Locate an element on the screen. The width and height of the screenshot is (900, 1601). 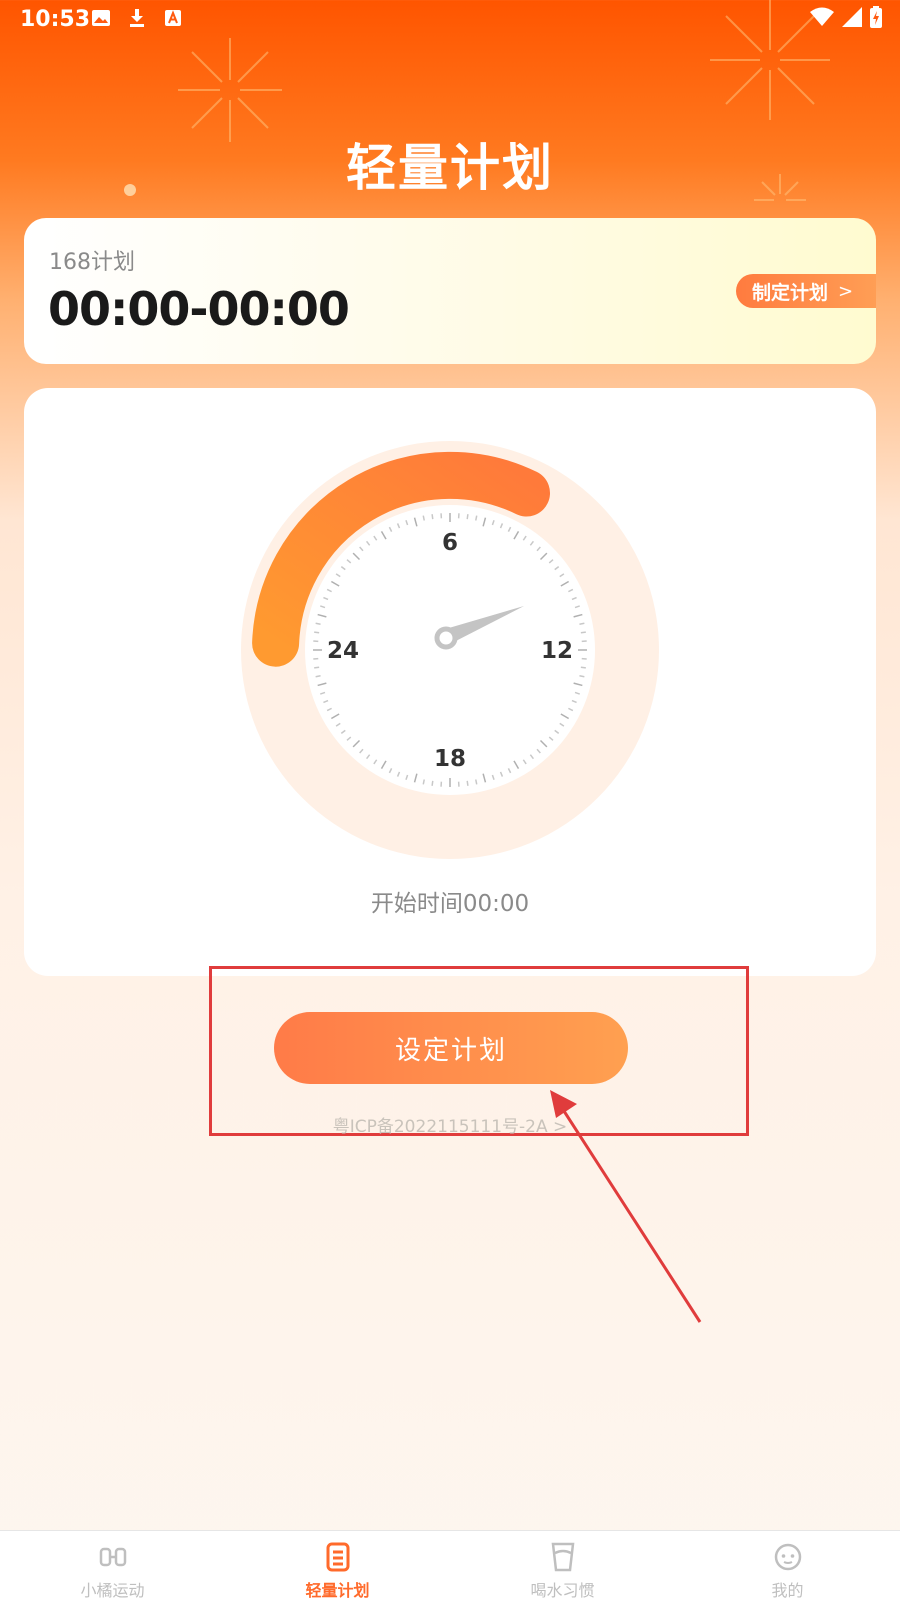
status-bar: 10:53 is located at coordinates (450, 20).